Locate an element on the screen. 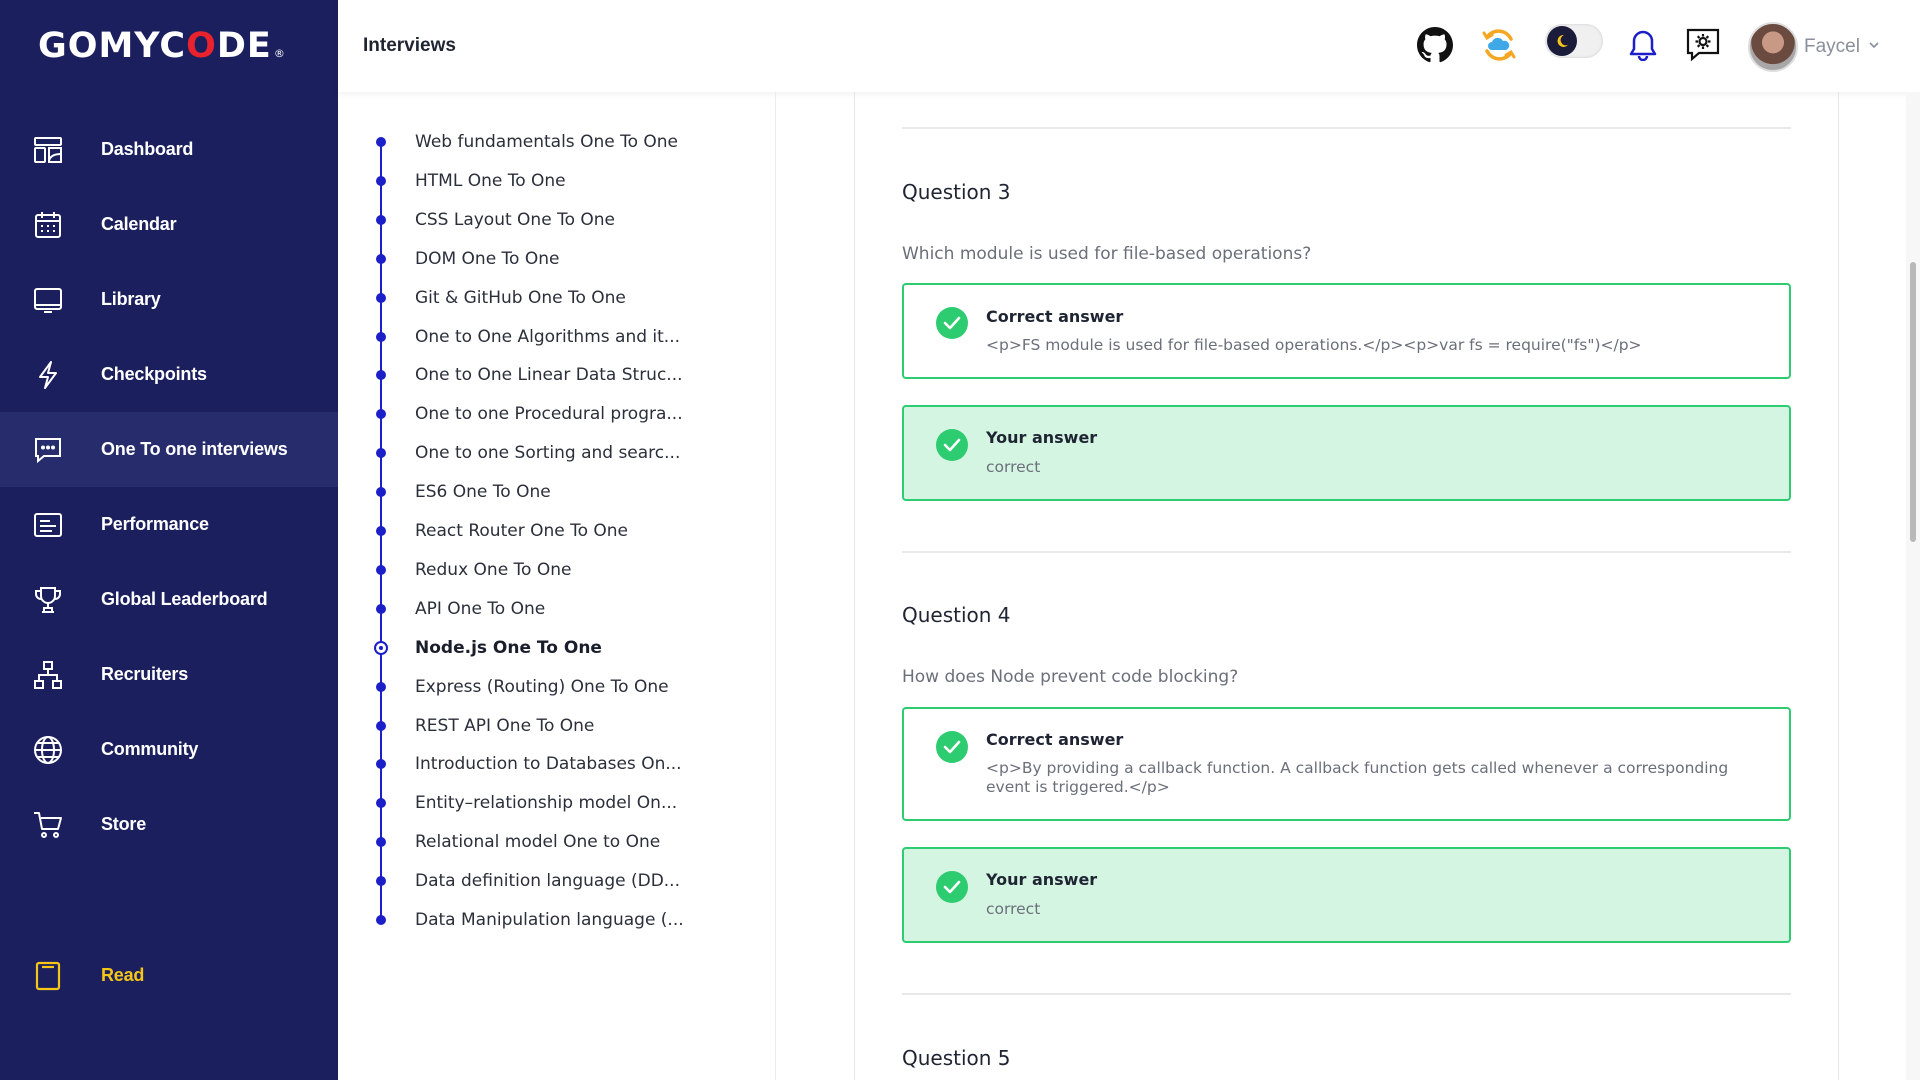 This screenshot has width=1920, height=1080. sidebar-item-read: Read is located at coordinates (169, 975).